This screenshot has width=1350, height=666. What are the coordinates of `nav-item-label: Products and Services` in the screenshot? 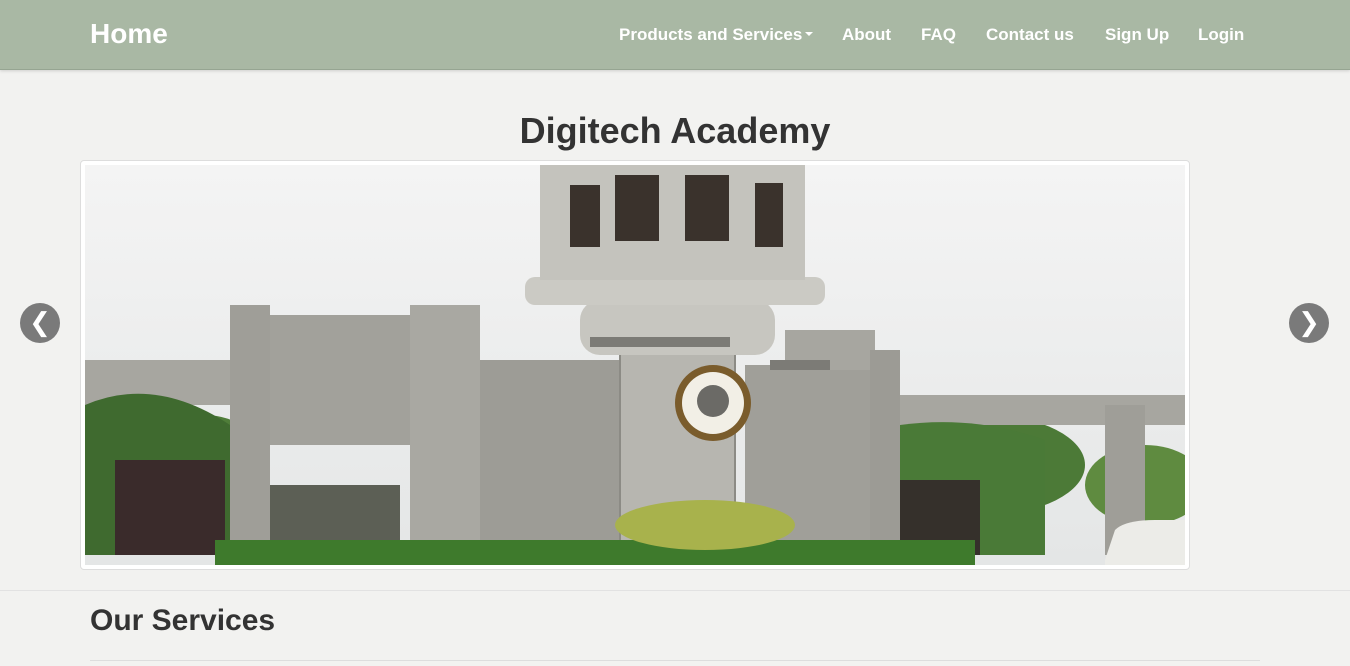 It's located at (711, 34).